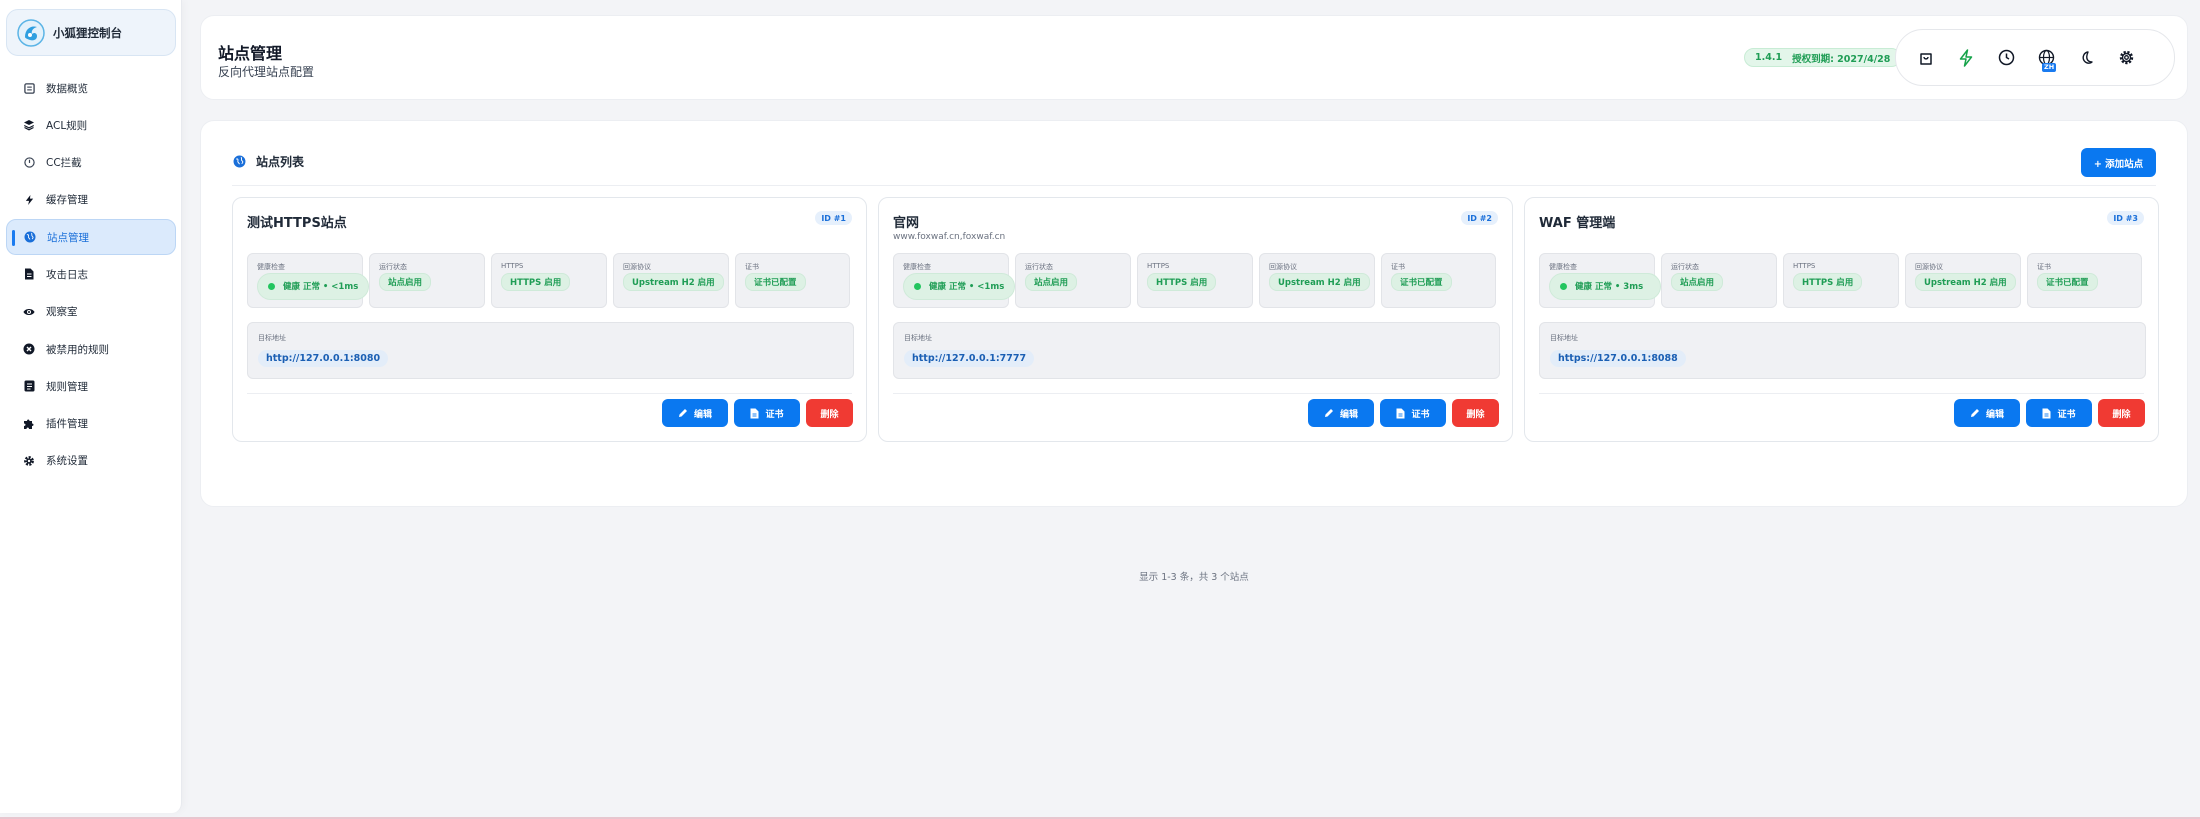  I want to click on version-text: 1.4.1, so click(1769, 57).